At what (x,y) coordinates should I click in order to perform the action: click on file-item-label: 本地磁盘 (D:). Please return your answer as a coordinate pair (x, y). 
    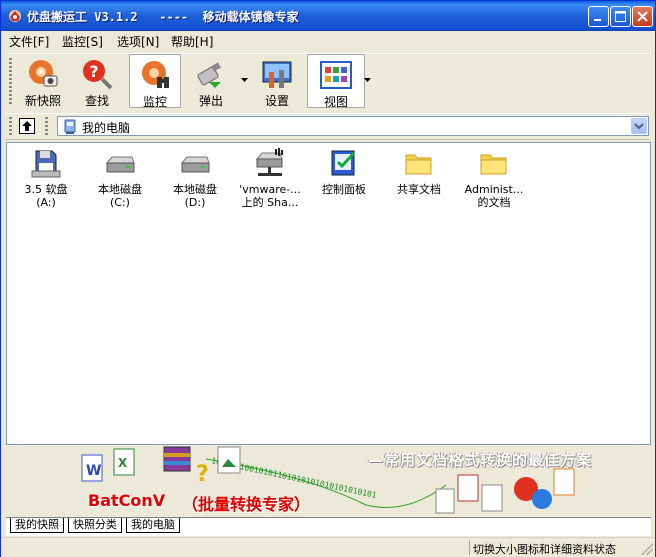
    Looking at the image, I should click on (195, 196).